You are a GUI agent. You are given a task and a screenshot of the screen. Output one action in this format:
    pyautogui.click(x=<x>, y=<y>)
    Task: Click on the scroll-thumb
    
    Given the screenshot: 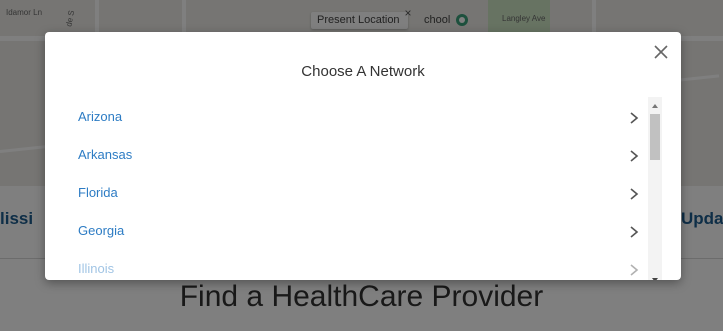 What is the action you would take?
    pyautogui.click(x=655, y=137)
    